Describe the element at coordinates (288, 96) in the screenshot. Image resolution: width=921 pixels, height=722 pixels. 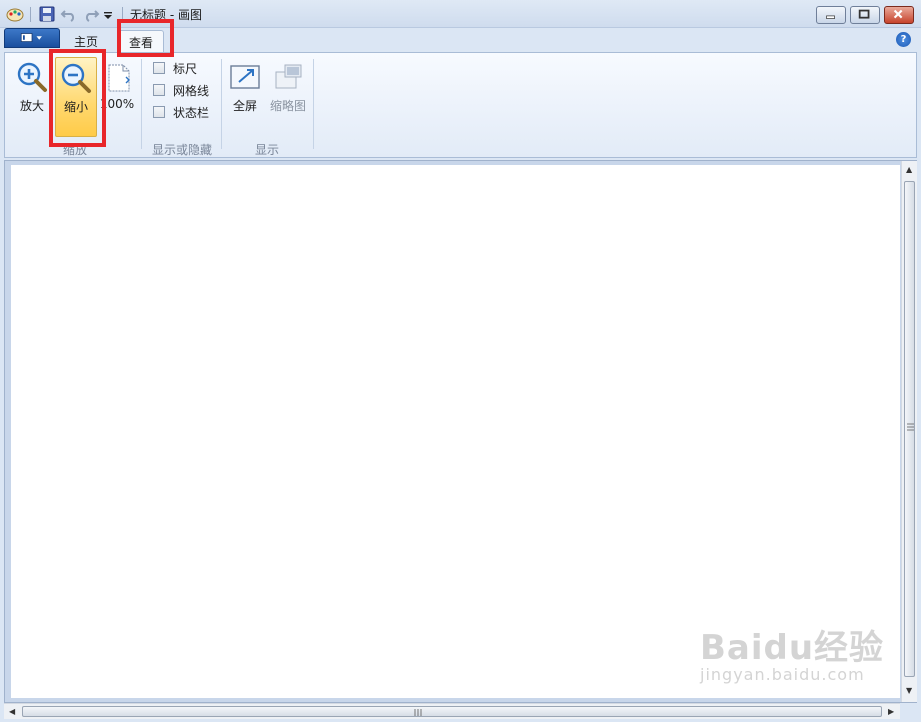
I see `thumbnail-button: 缩略图` at that location.